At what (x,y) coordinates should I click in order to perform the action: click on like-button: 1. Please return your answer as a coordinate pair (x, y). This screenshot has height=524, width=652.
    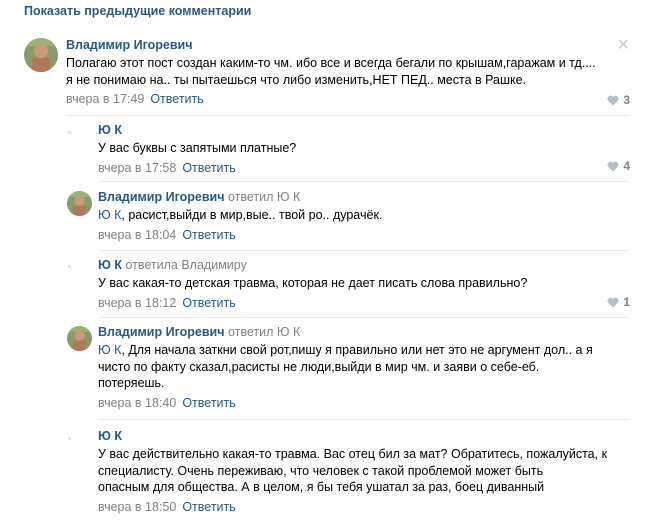
    Looking at the image, I should click on (618, 302).